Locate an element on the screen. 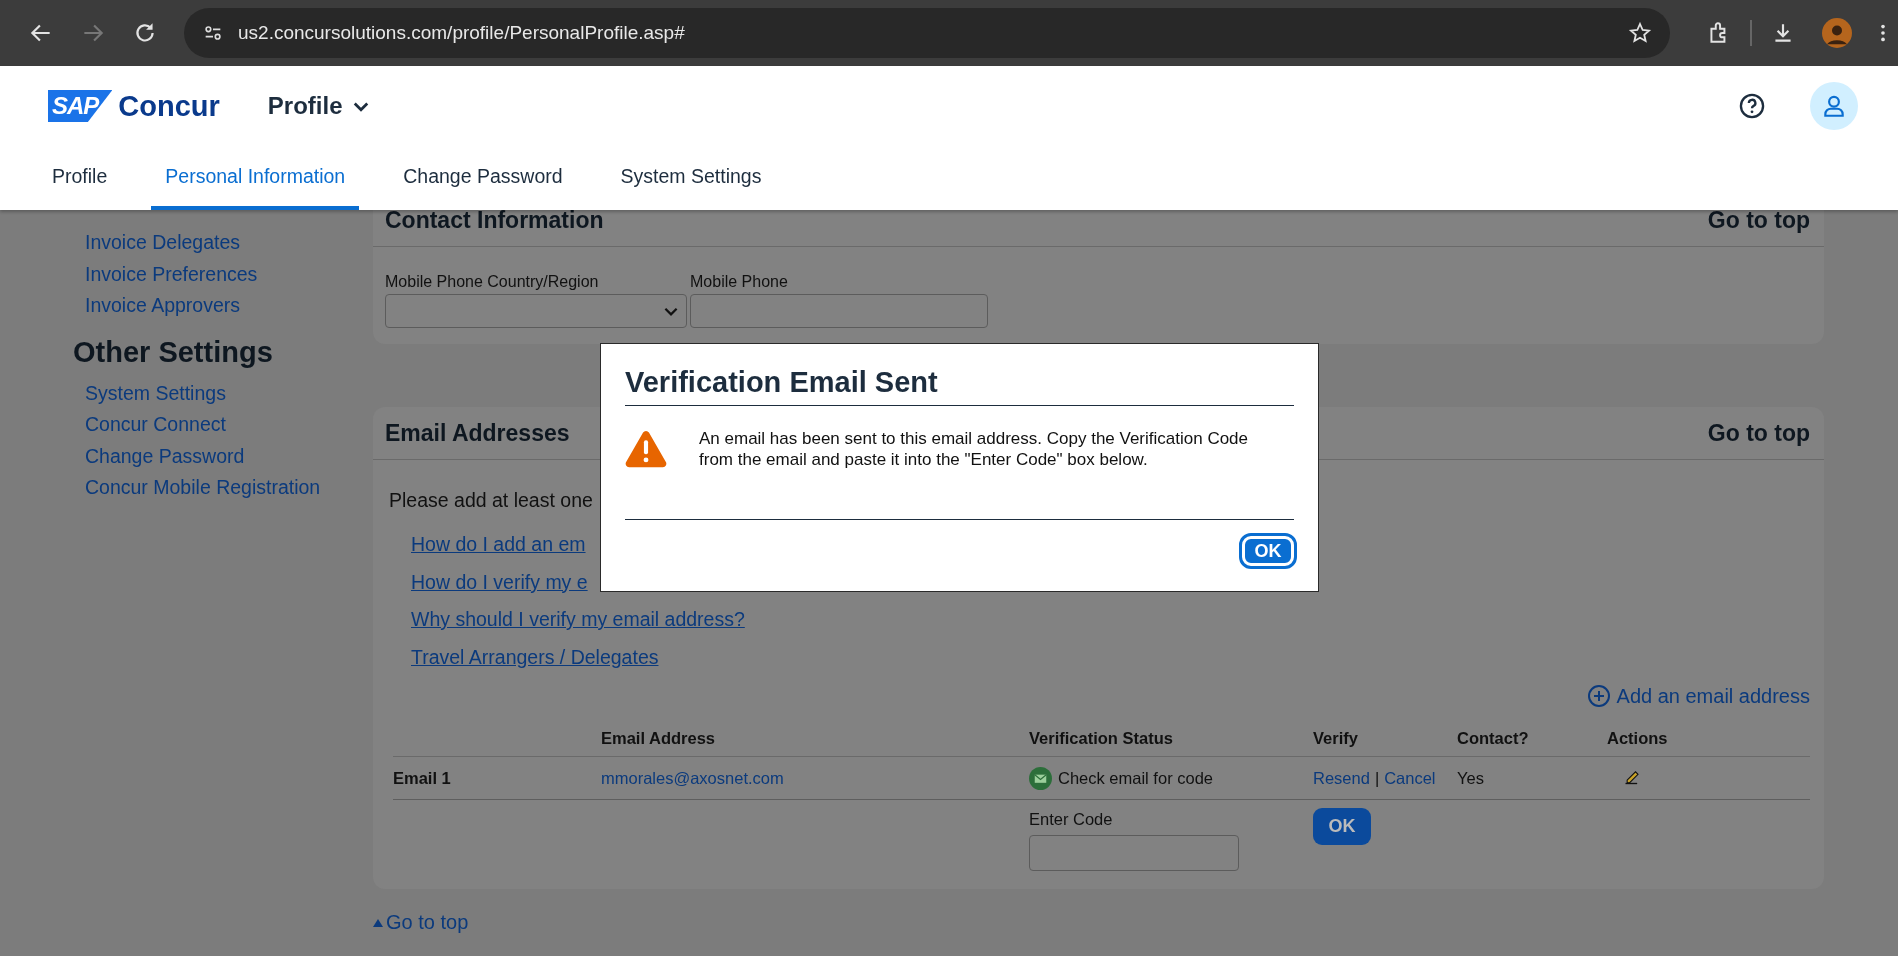  dialog-title: Verification Email Sent is located at coordinates (959, 375).